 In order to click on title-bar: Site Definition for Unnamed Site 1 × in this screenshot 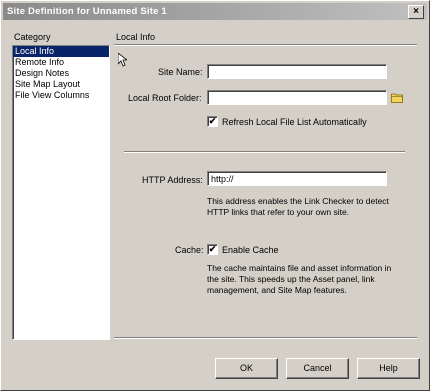, I will do `click(215, 11)`.